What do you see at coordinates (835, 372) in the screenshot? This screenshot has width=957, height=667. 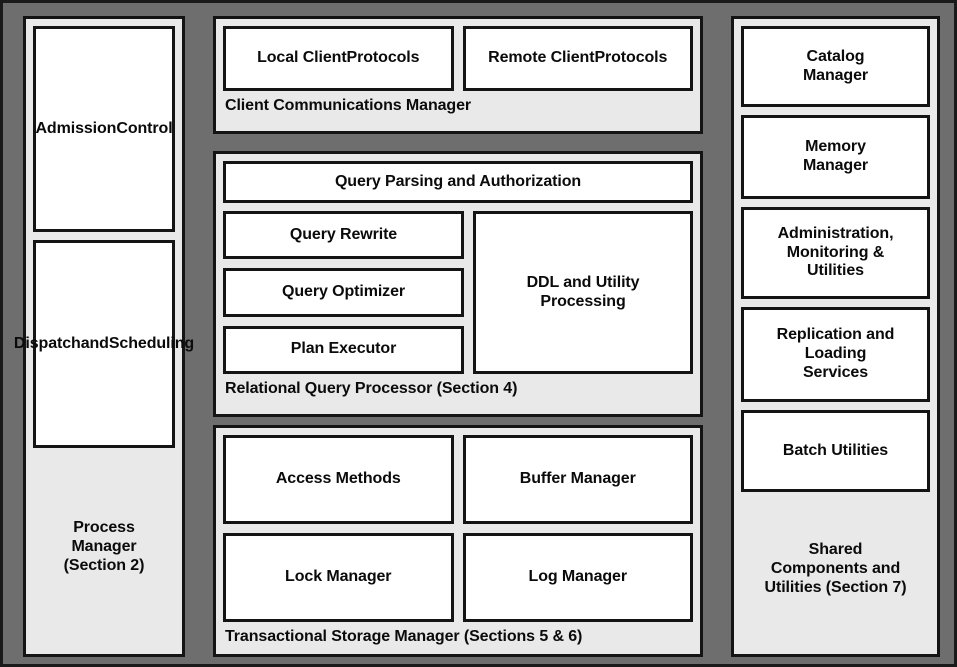 I see `replication-label-line3: Services` at bounding box center [835, 372].